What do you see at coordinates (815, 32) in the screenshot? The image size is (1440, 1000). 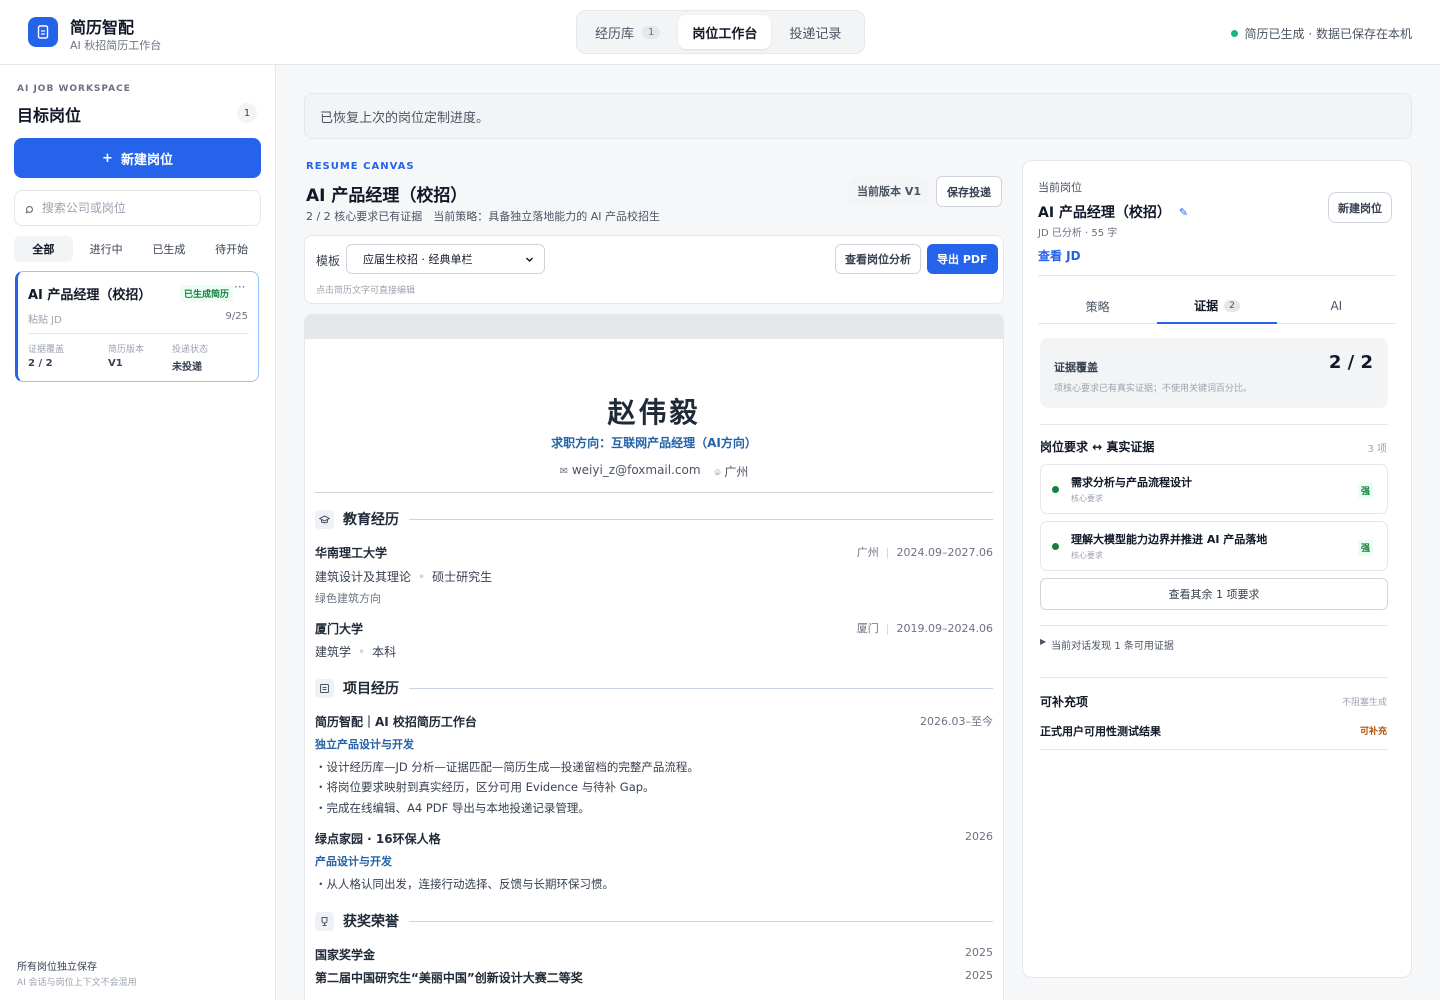 I see `tab-application-records: 投递记录` at bounding box center [815, 32].